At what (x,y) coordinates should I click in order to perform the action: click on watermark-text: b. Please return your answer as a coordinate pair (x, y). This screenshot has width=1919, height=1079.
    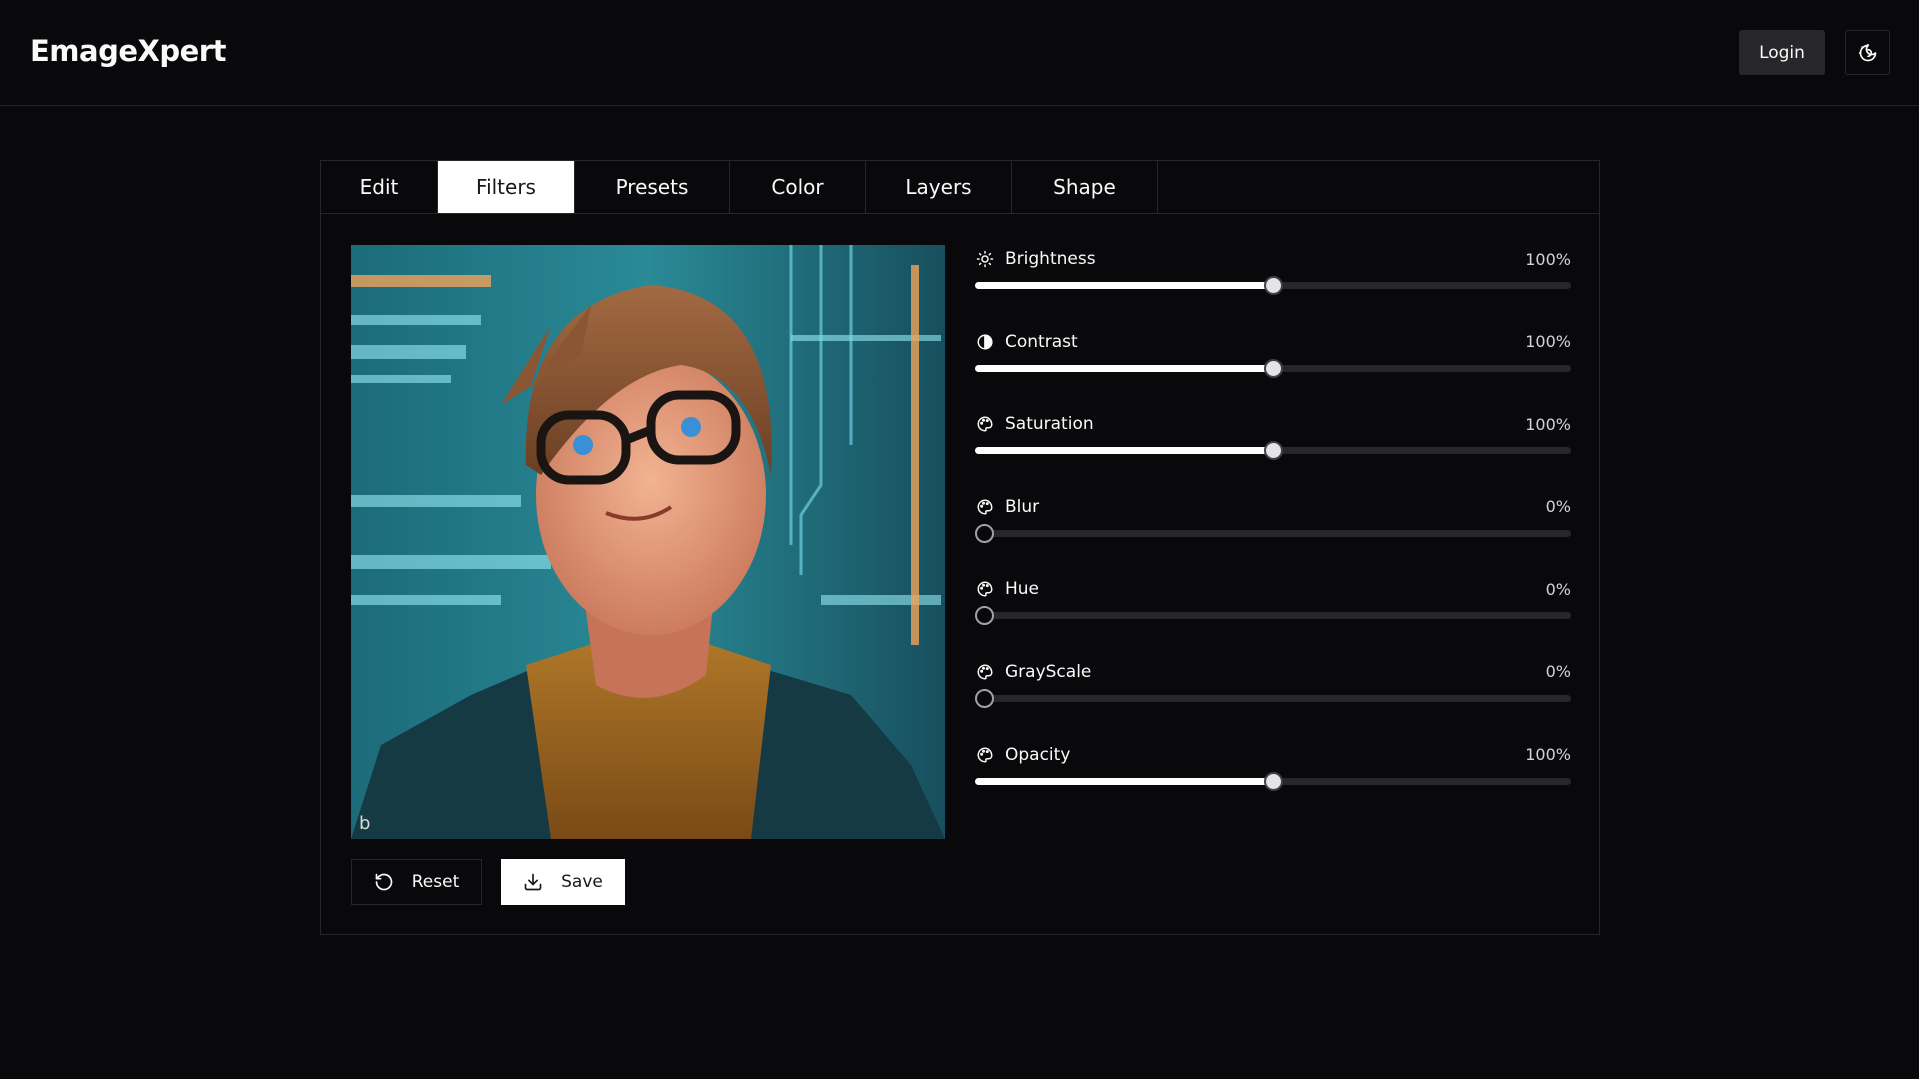
    Looking at the image, I should click on (364, 823).